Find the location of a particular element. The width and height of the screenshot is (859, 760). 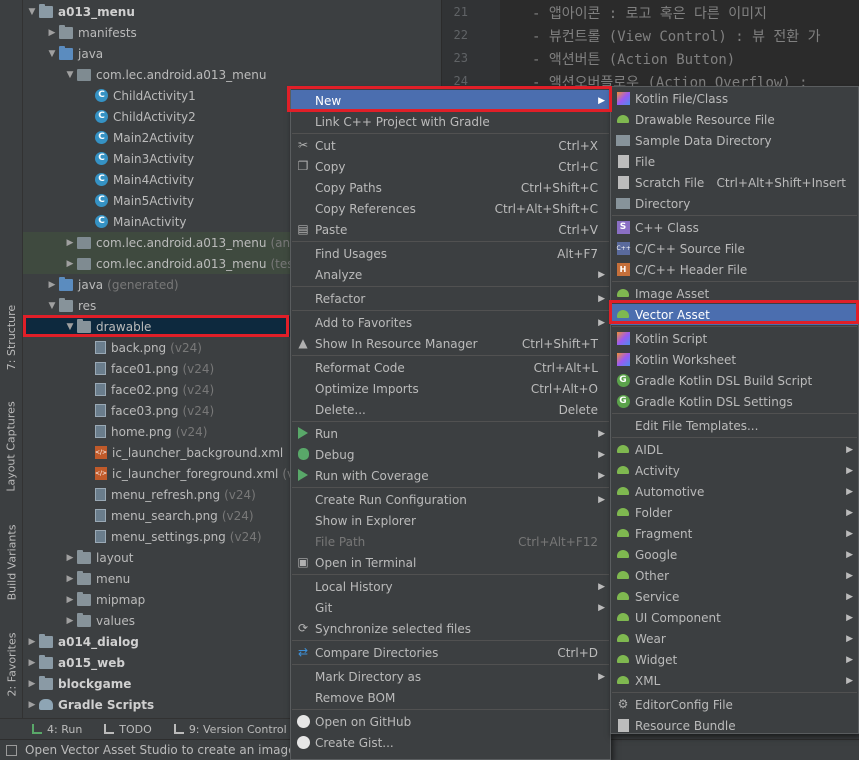

menu-item-label: XML is located at coordinates (648, 680).